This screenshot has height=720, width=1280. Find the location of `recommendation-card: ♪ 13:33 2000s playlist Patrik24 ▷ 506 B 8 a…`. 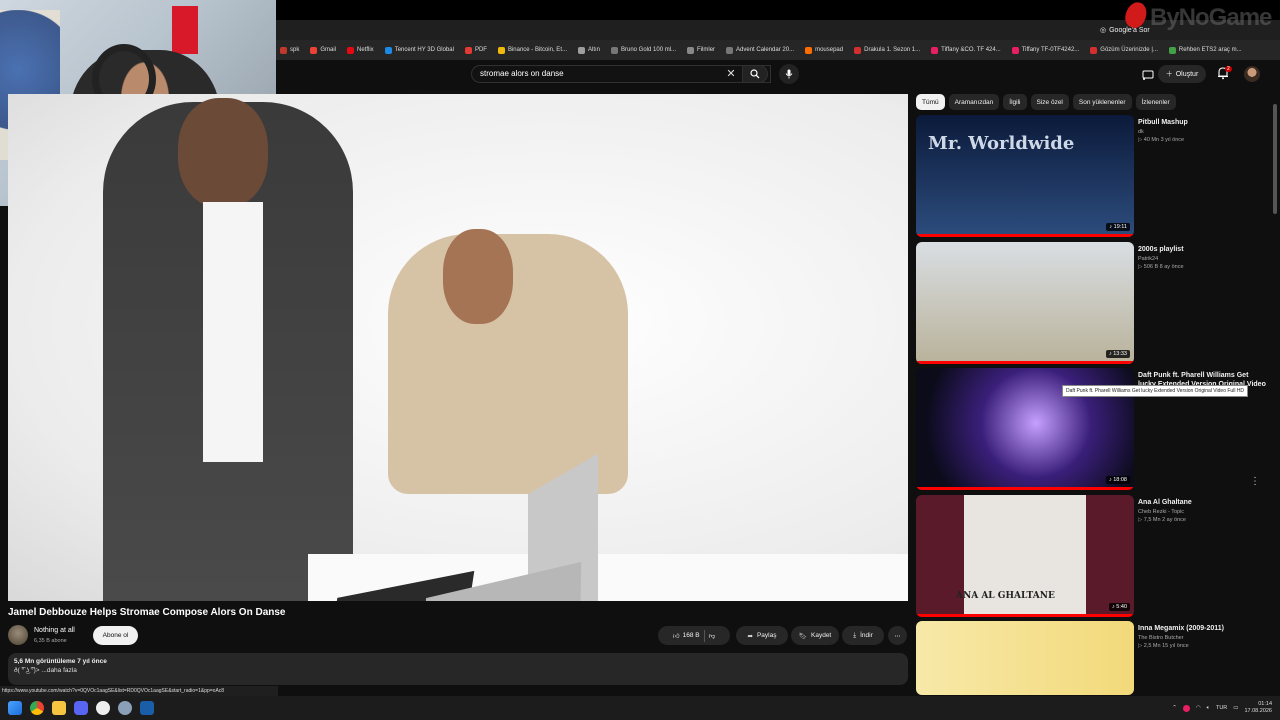

recommendation-card: ♪ 13:33 2000s playlist Patrik24 ▷ 506 B 8 a… is located at coordinates (1096, 302).